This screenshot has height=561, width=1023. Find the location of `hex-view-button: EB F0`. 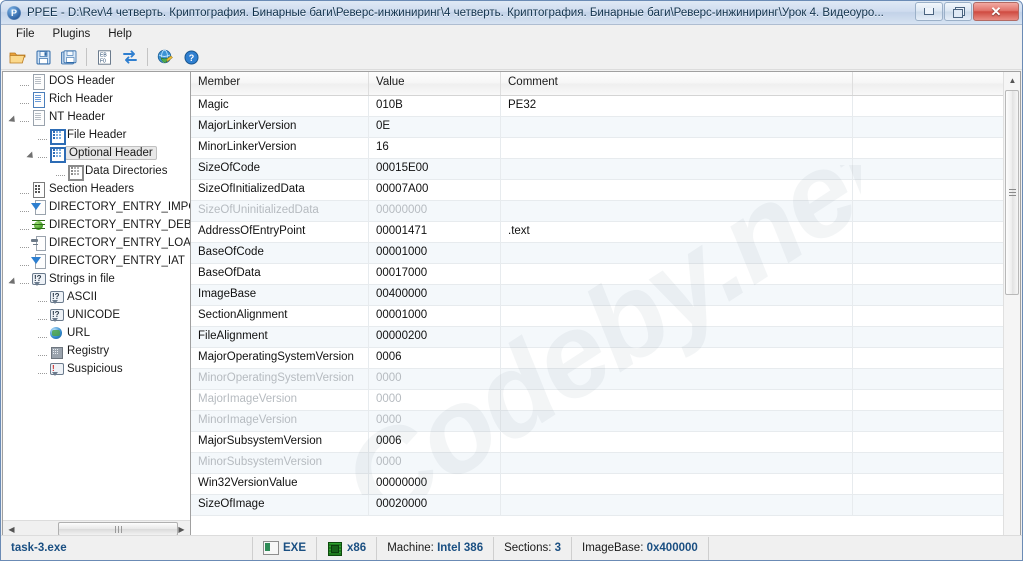

hex-view-button: EB F0 is located at coordinates (104, 57).